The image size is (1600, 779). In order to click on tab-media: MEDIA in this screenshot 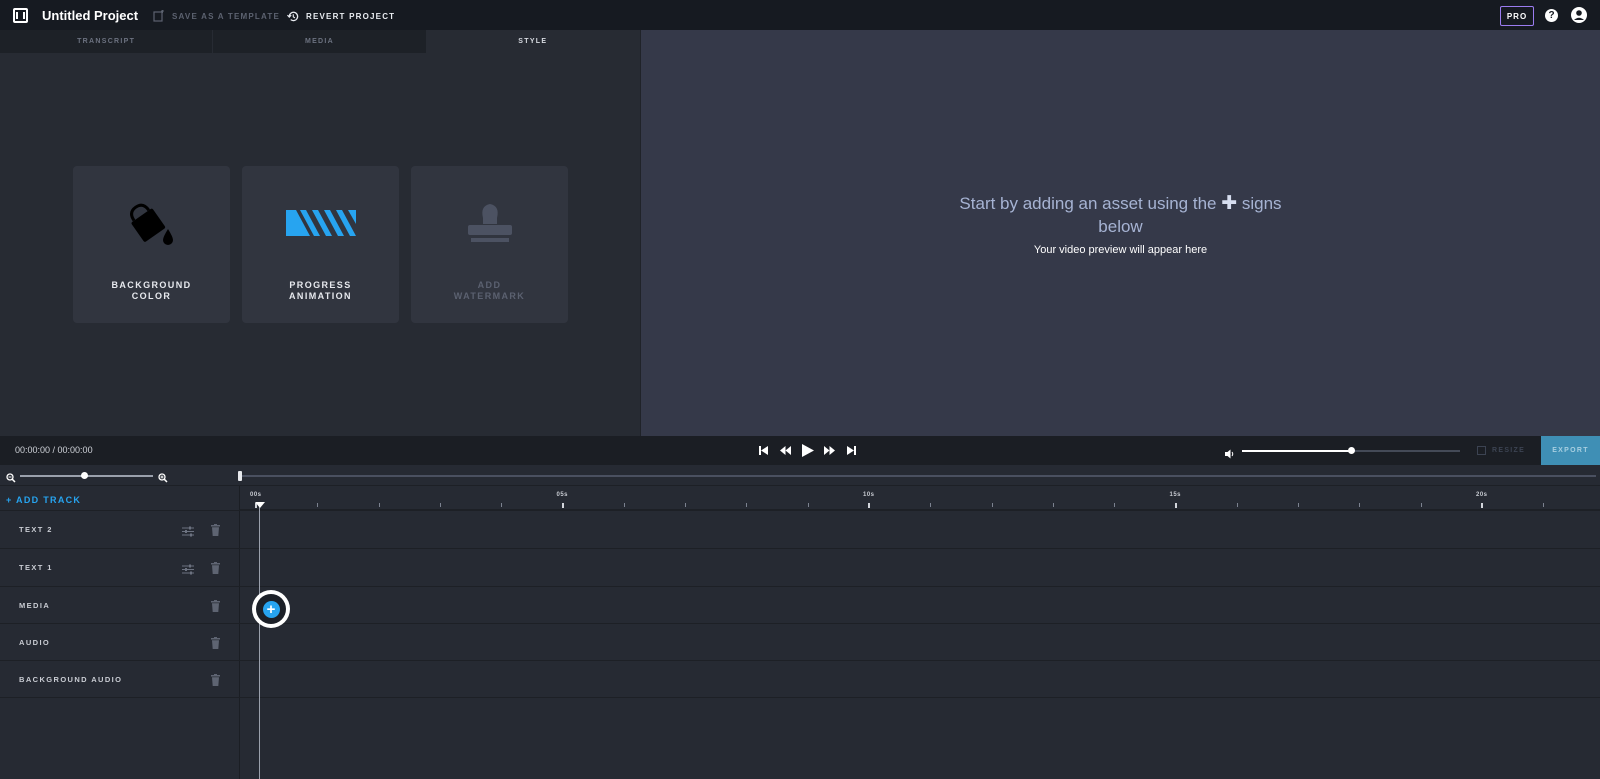, I will do `click(320, 41)`.